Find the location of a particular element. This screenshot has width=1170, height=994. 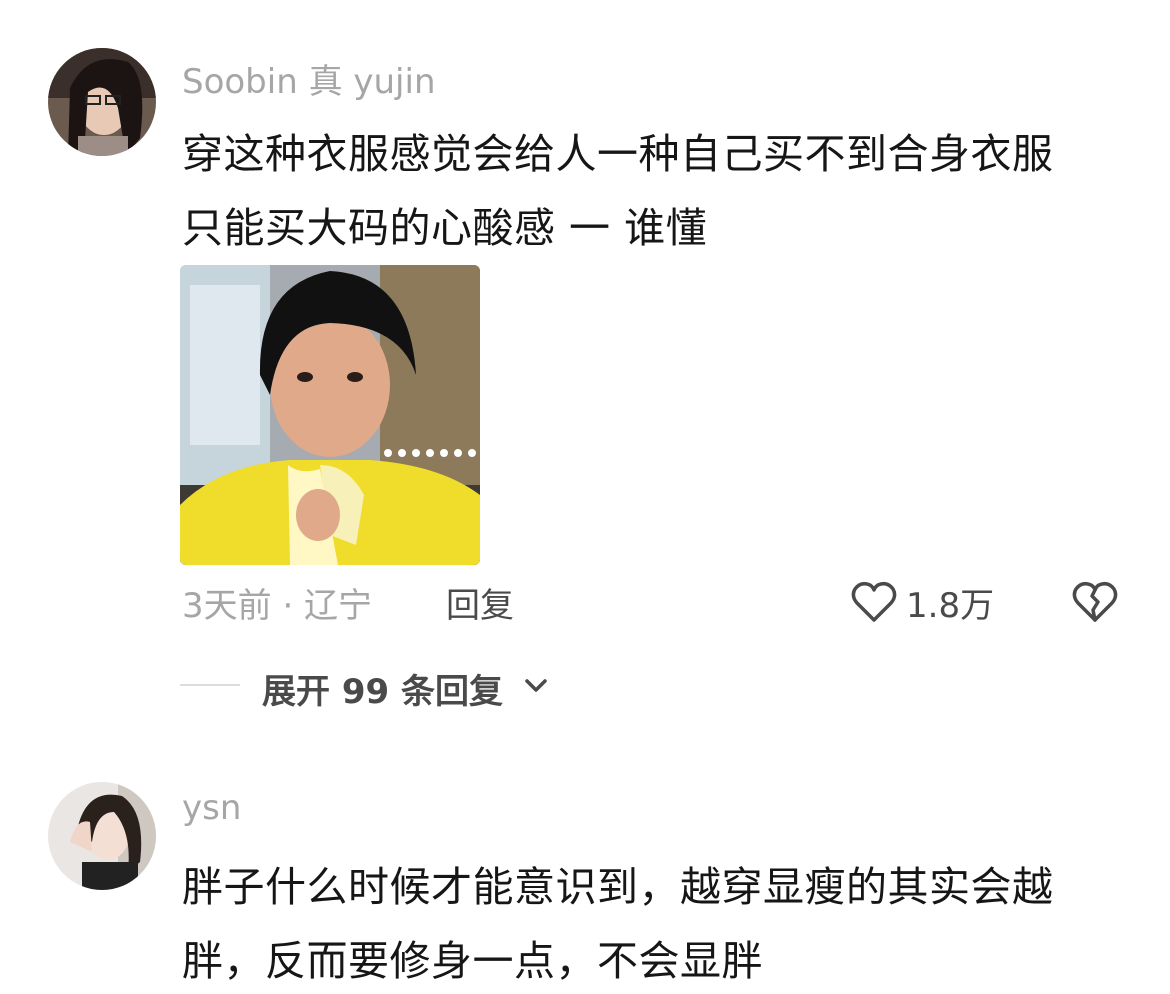

username: ysn is located at coordinates (211, 808).